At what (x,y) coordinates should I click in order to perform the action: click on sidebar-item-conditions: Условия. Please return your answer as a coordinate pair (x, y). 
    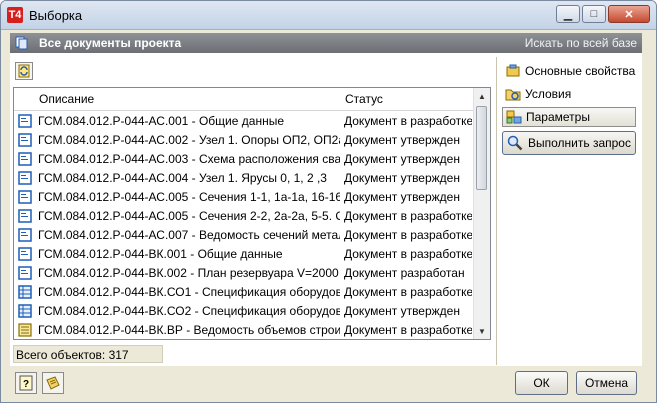
    Looking at the image, I should click on (569, 94).